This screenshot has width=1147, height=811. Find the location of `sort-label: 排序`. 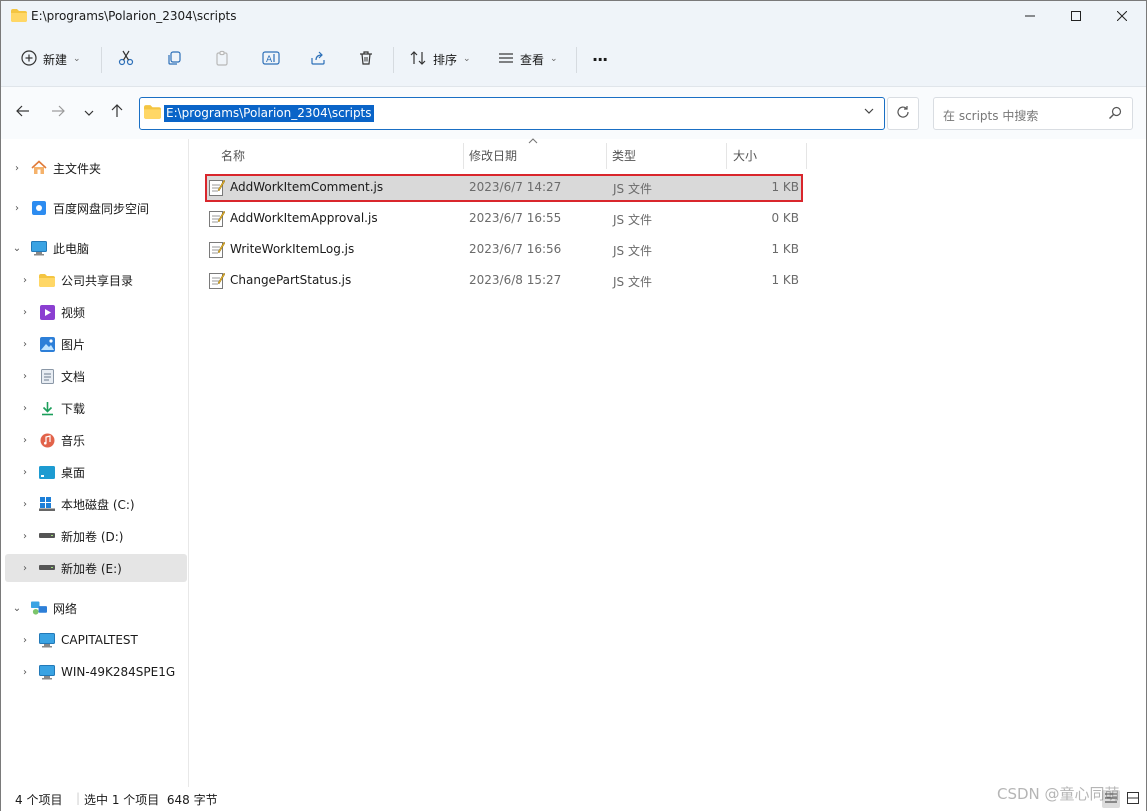

sort-label: 排序 is located at coordinates (445, 59).